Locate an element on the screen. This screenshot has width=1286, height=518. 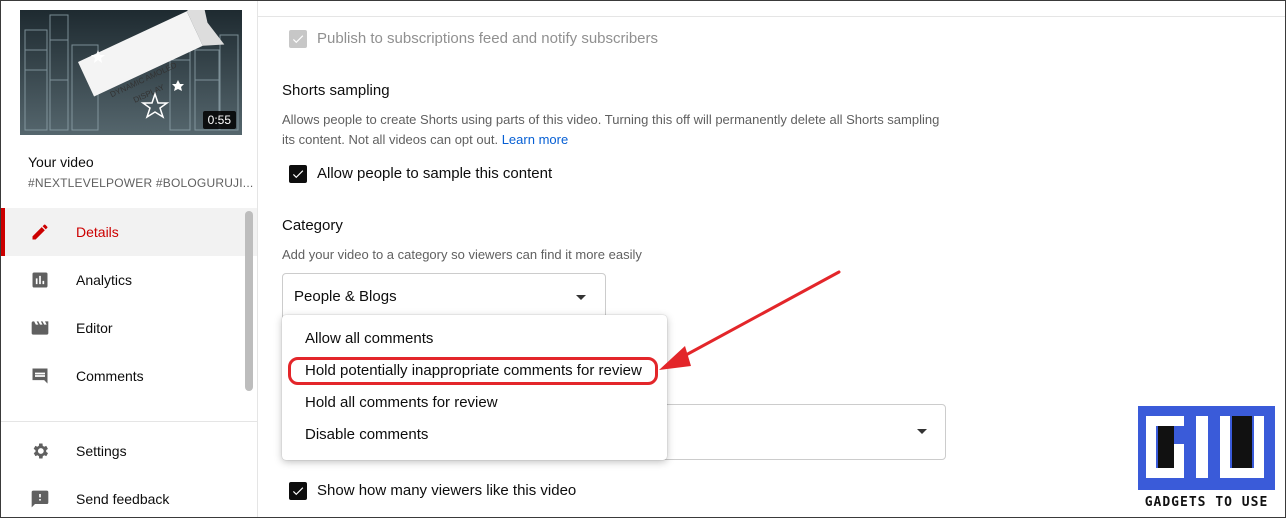
sidebar-item-label: Details is located at coordinates (97, 232).